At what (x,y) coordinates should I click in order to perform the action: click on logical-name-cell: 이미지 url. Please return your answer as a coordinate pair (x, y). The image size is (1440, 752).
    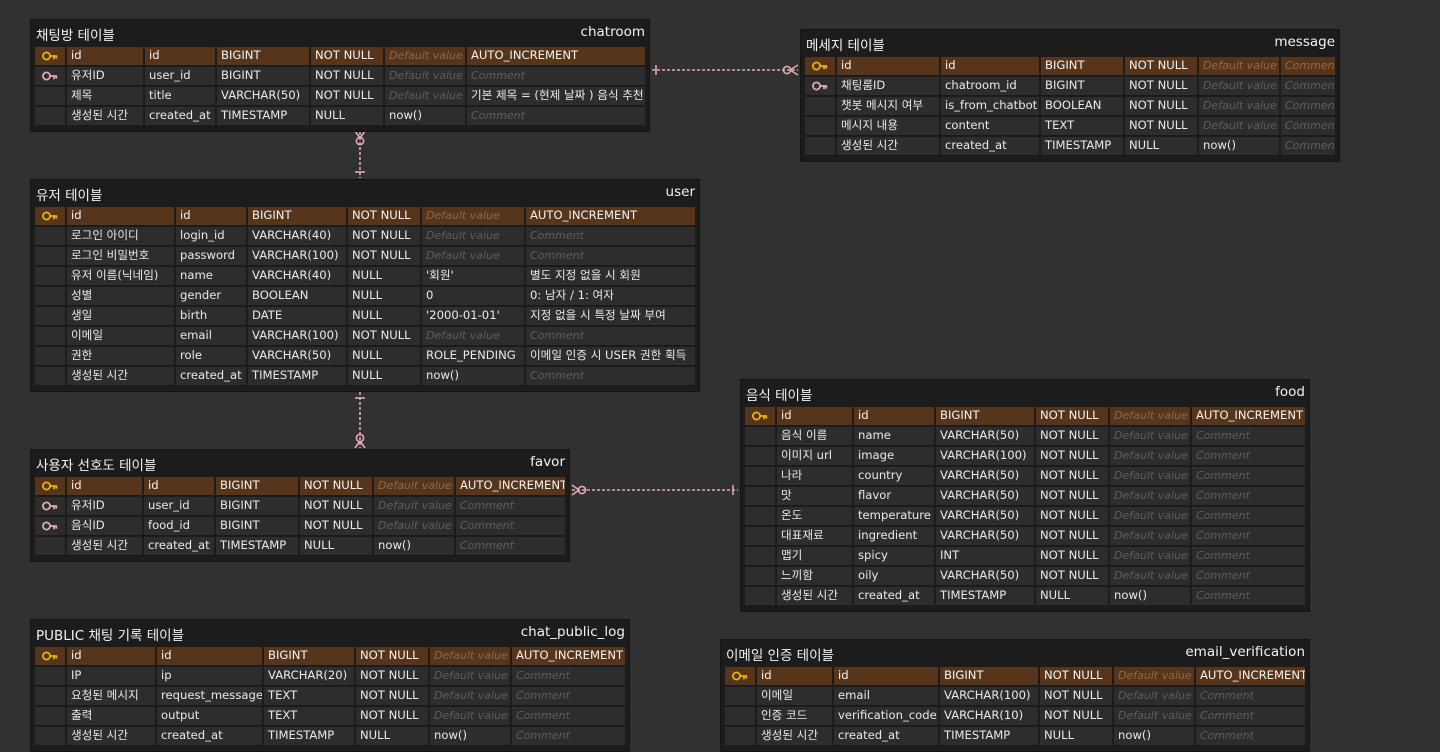
    Looking at the image, I should click on (814, 456).